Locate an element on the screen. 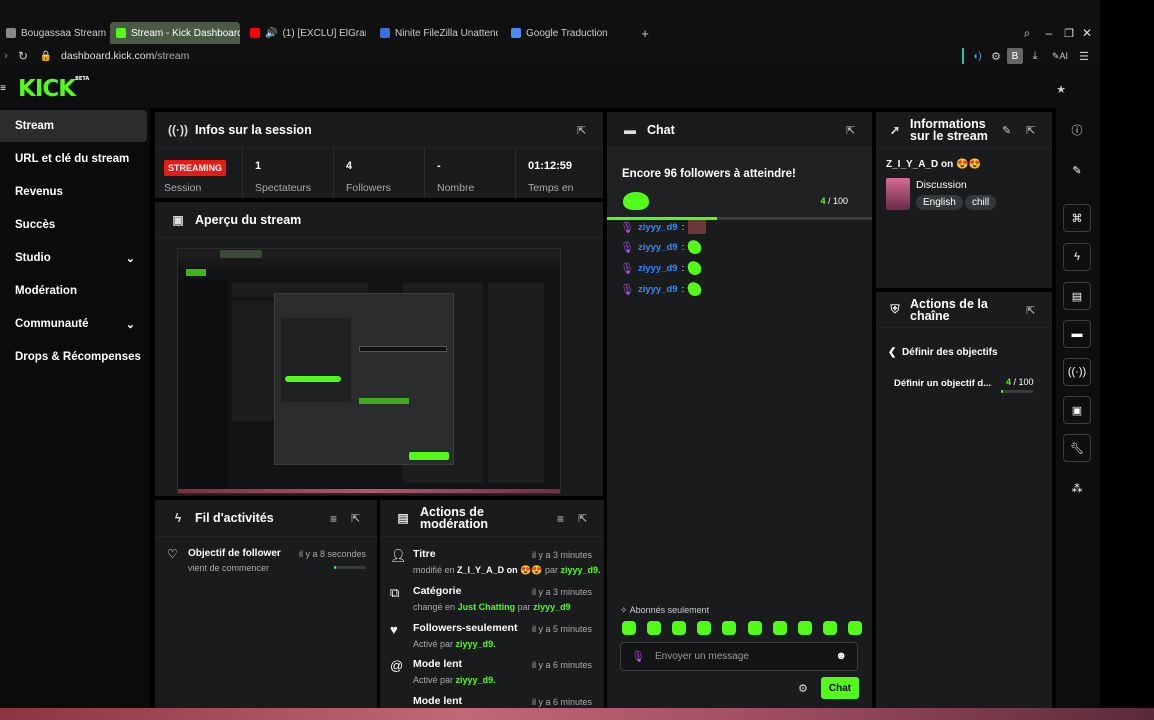 The image size is (1154, 720). sidebar-item-studio: Studio ⌄ is located at coordinates (73, 258).